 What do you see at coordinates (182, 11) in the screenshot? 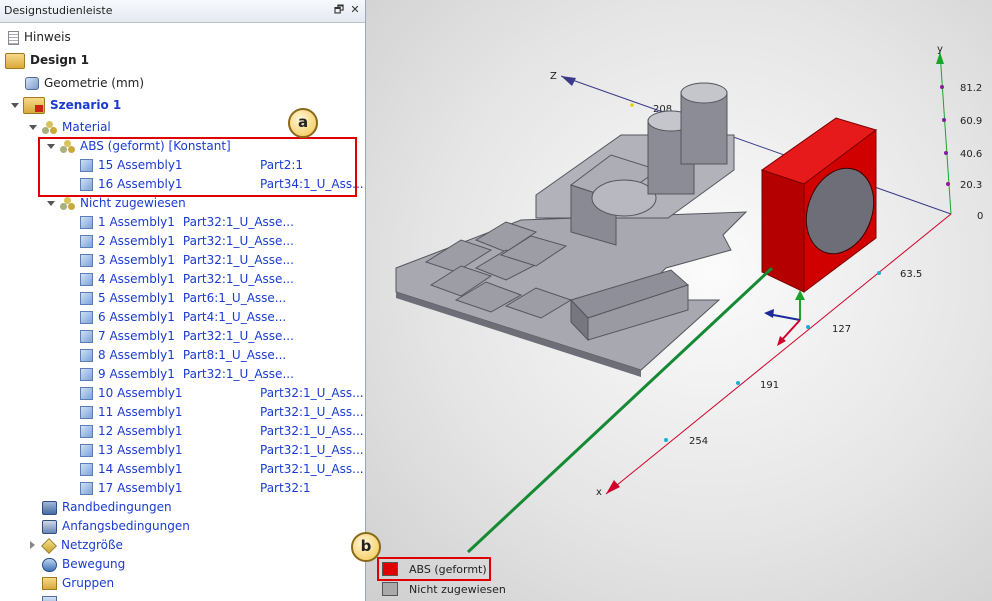
I see `panel-header: Designstudienleiste 🗗 ✕` at bounding box center [182, 11].